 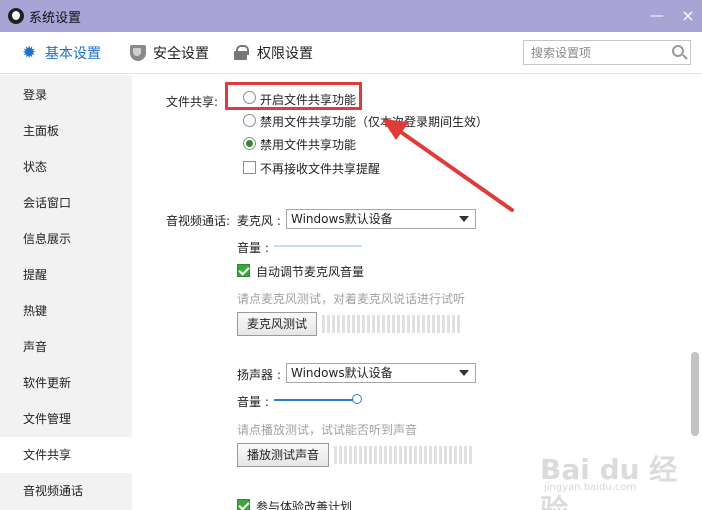 I want to click on scrollbar-thumb, so click(x=695, y=394).